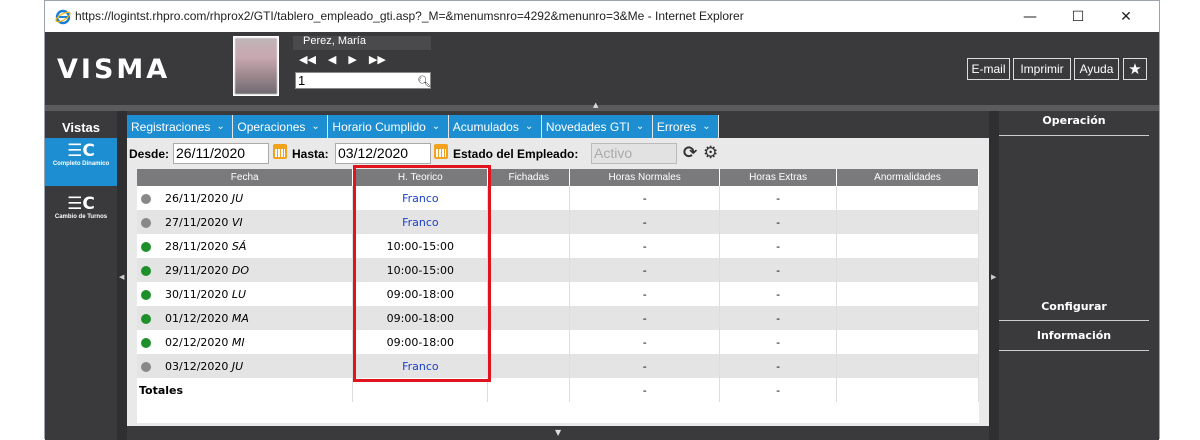 The height and width of the screenshot is (440, 1200). I want to click on favorite-star-icon: ★, so click(1135, 69).